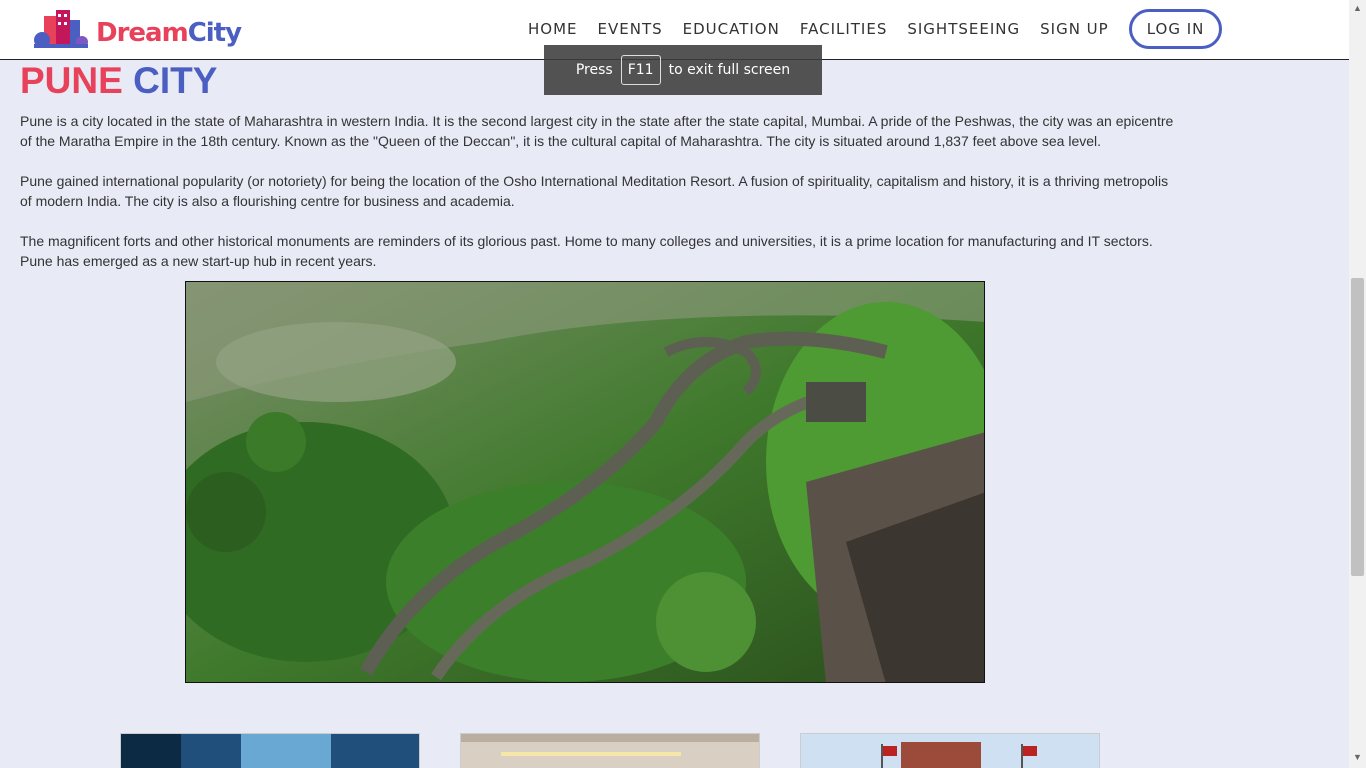  I want to click on fullscreen-notice: Press F11 to exit full screen, so click(683, 70).